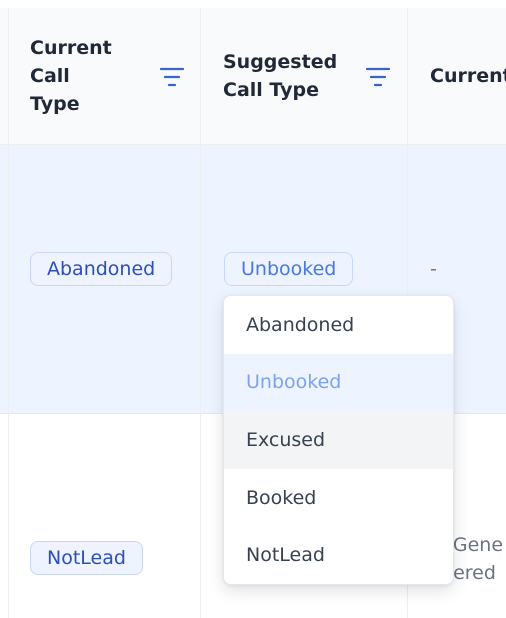 The height and width of the screenshot is (618, 506). Describe the element at coordinates (71, 76) in the screenshot. I see `column-title: Current Call Type` at that location.